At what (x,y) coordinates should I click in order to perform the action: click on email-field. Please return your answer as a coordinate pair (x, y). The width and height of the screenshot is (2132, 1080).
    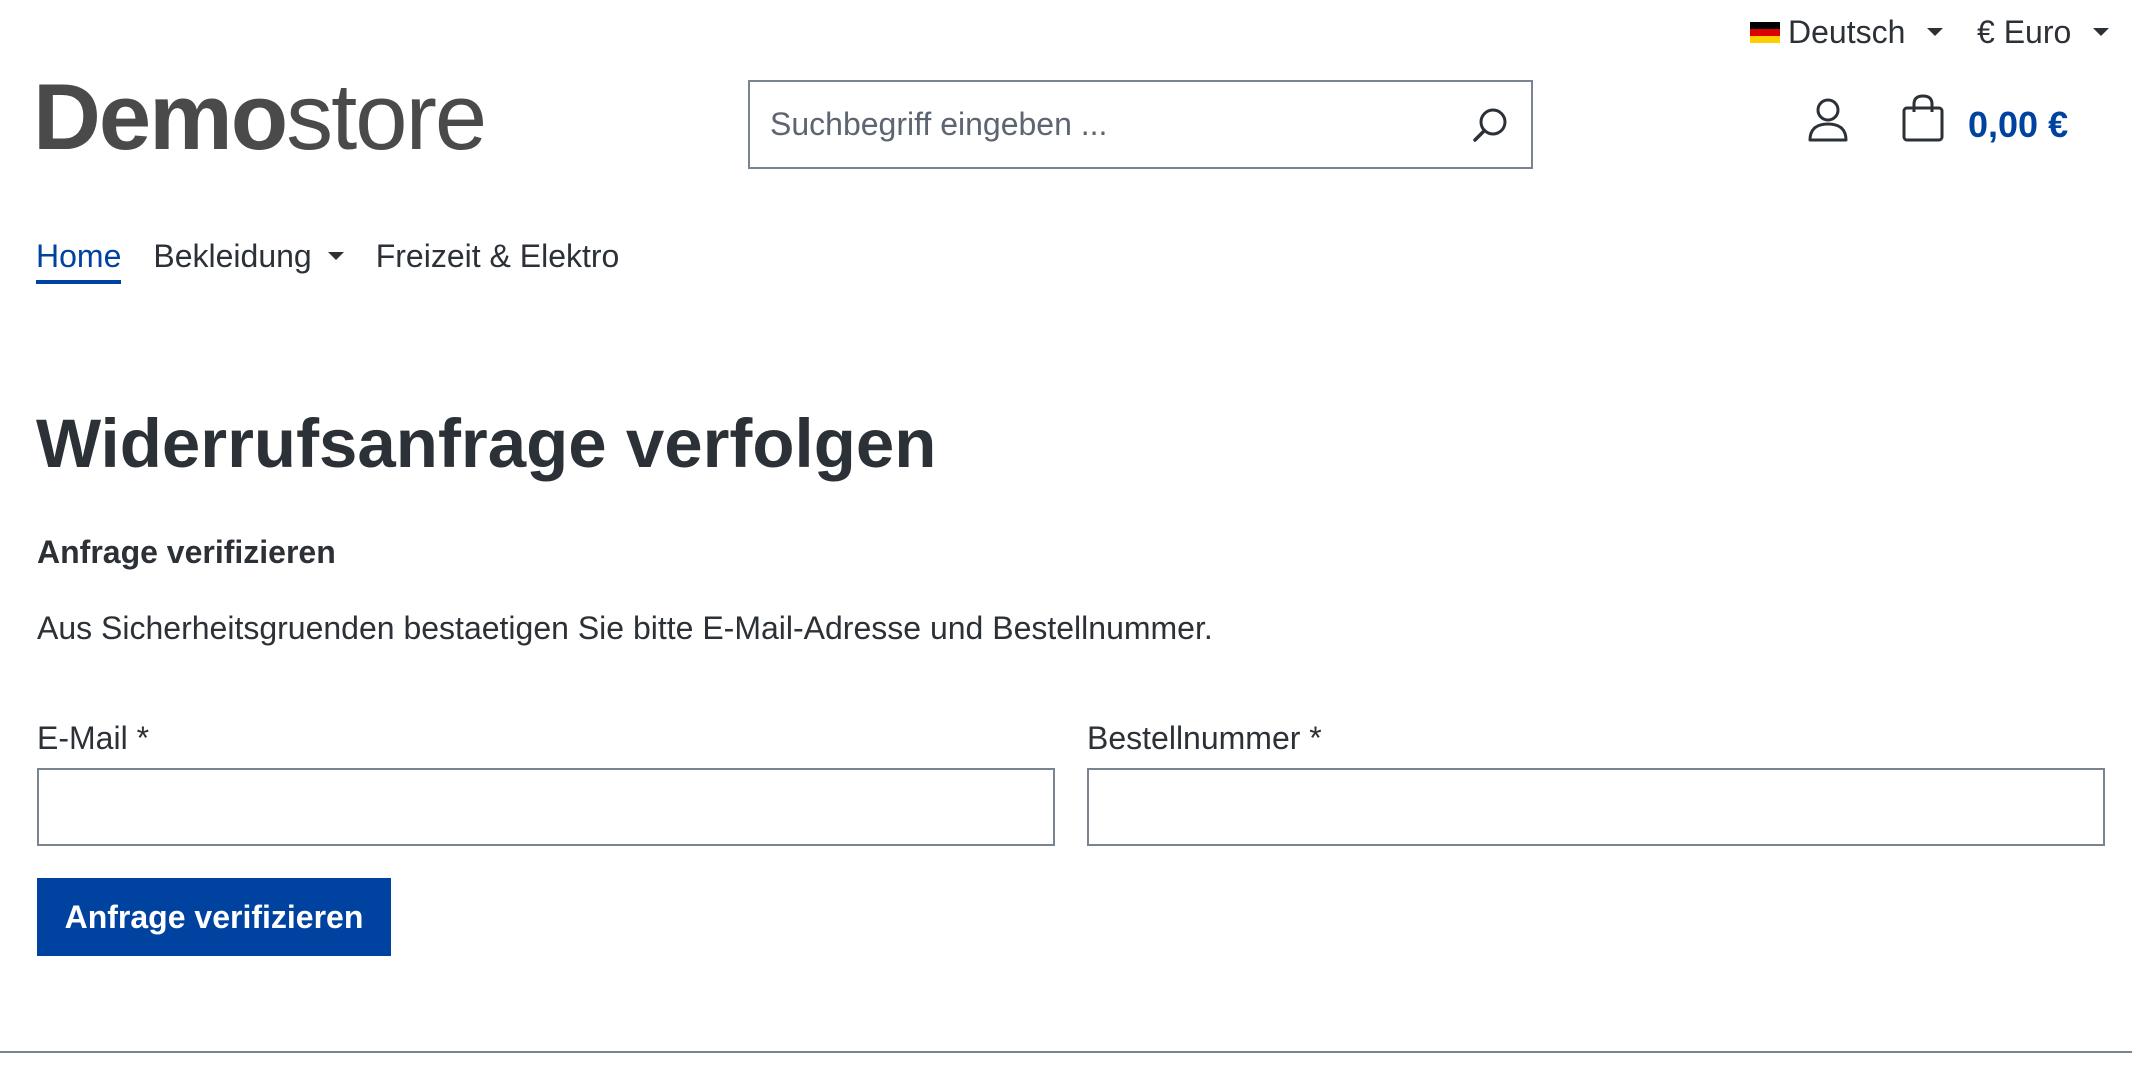
    Looking at the image, I should click on (546, 807).